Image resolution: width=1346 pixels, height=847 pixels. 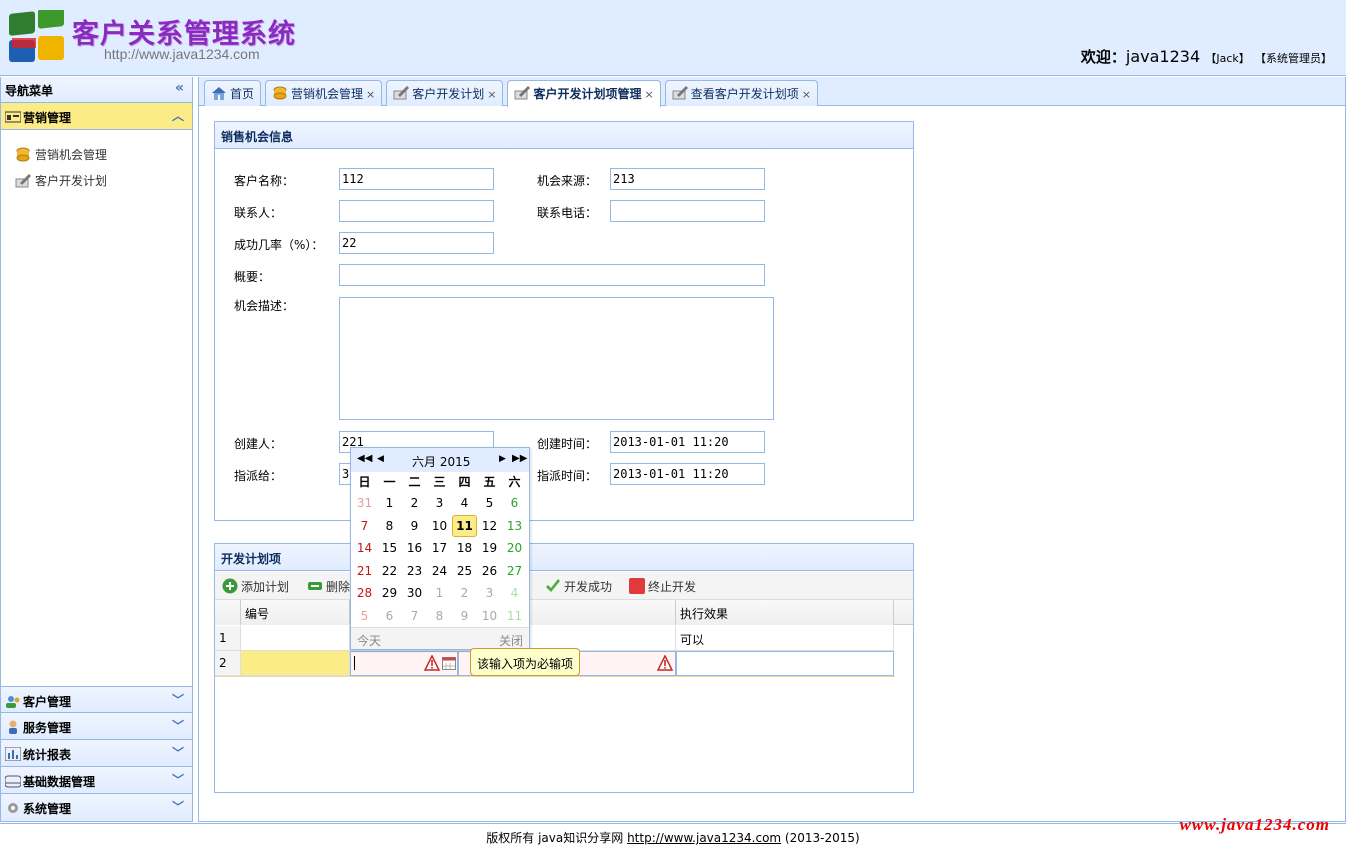 What do you see at coordinates (1254, 824) in the screenshot?
I see `watermark: www.java1234.com` at bounding box center [1254, 824].